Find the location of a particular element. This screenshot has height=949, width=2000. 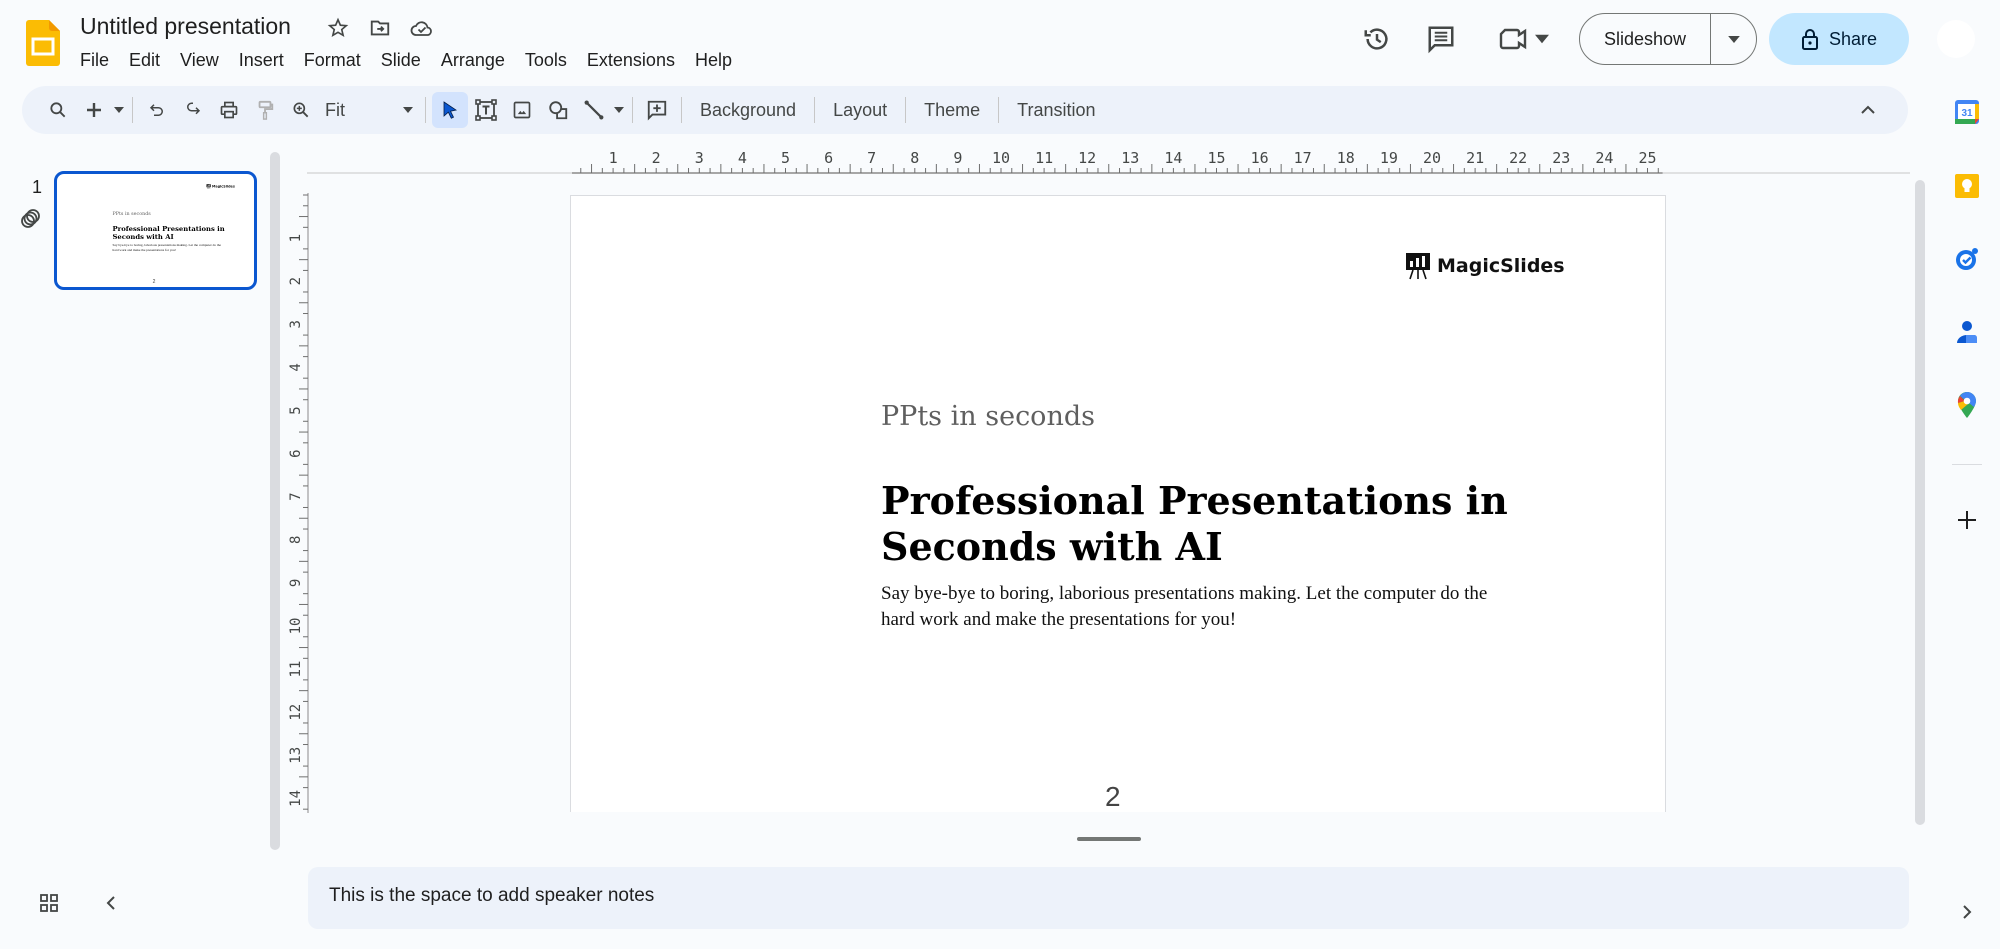

zoom-select: Fit is located at coordinates (369, 110).